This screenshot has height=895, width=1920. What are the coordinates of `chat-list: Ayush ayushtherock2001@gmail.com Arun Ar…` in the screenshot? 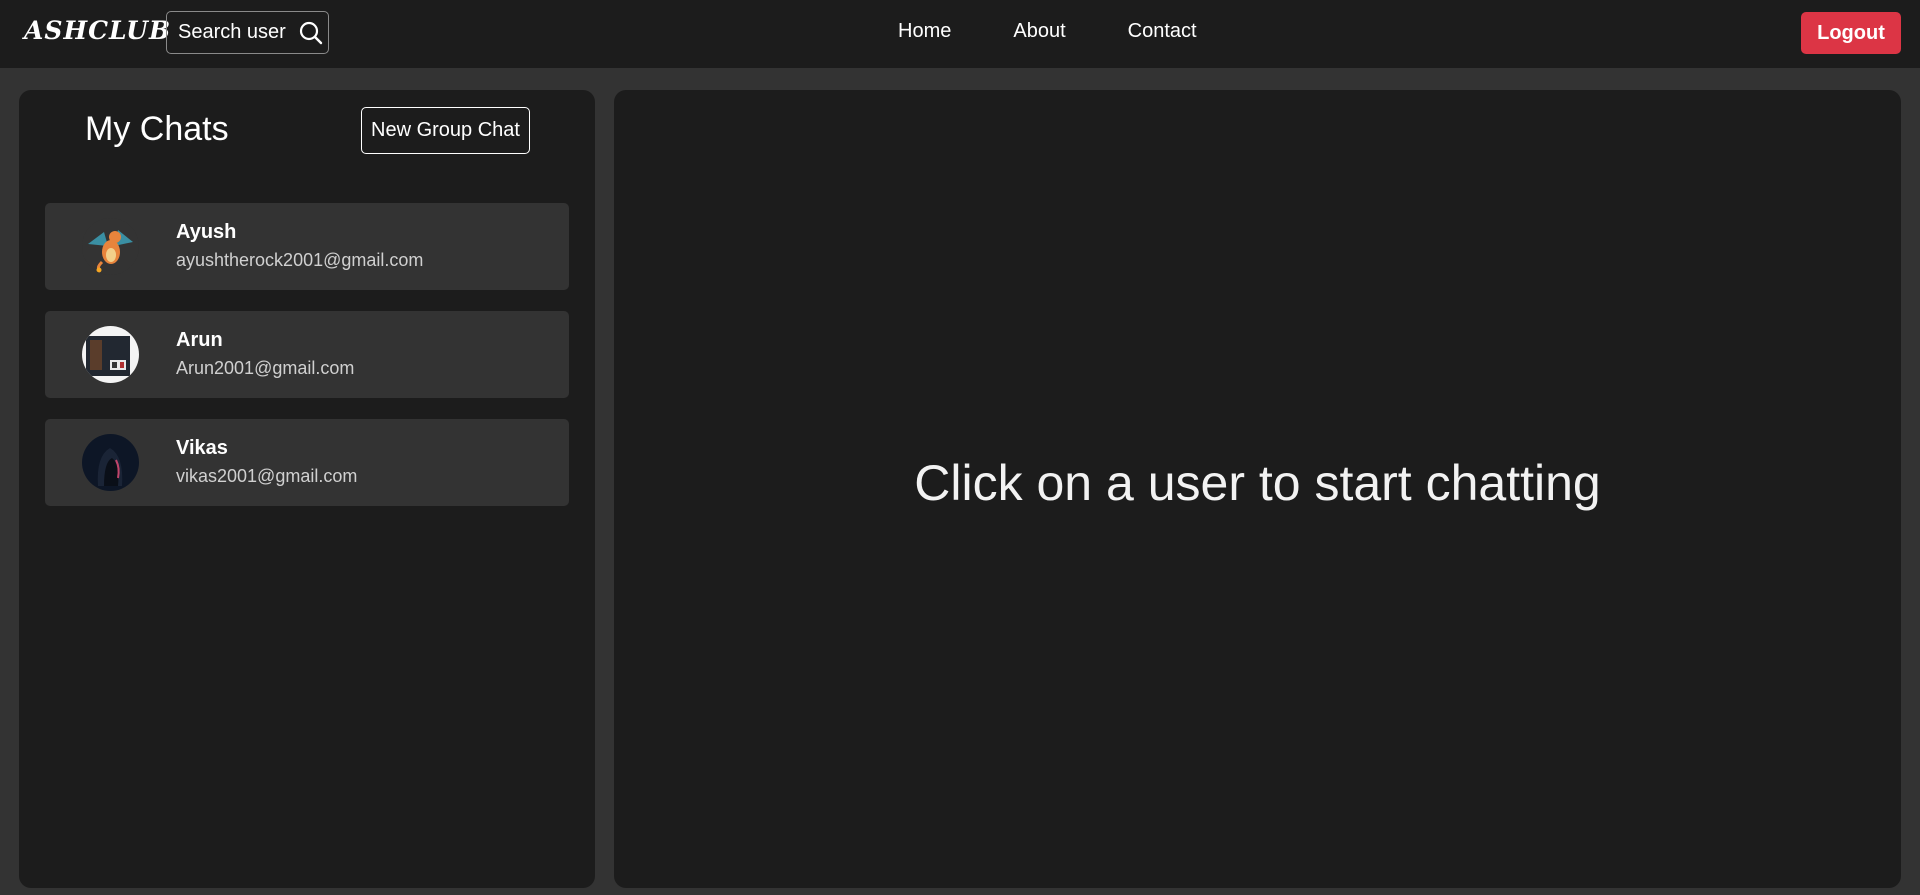 It's located at (307, 365).